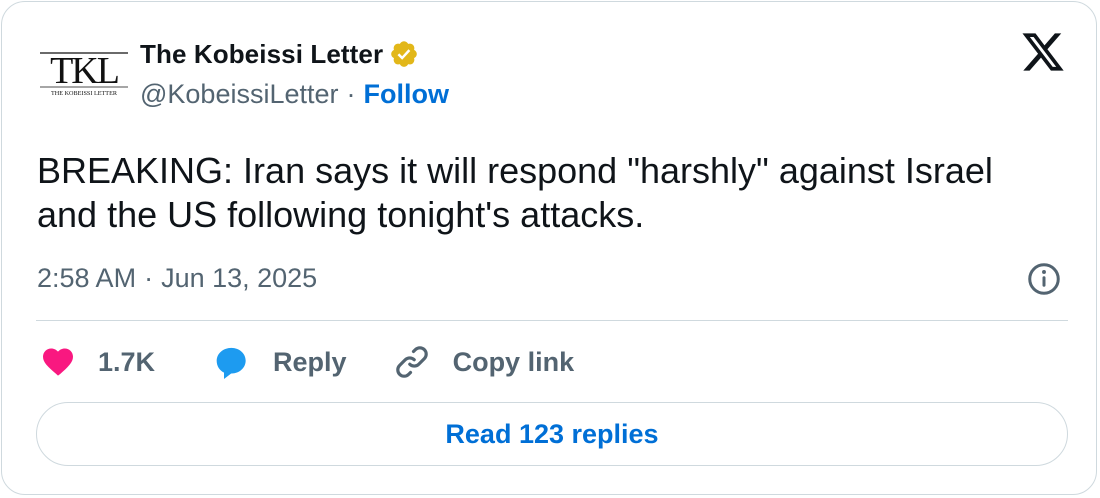 This screenshot has width=1100, height=498. What do you see at coordinates (310, 361) in the screenshot?
I see `reply-label: Reply` at bounding box center [310, 361].